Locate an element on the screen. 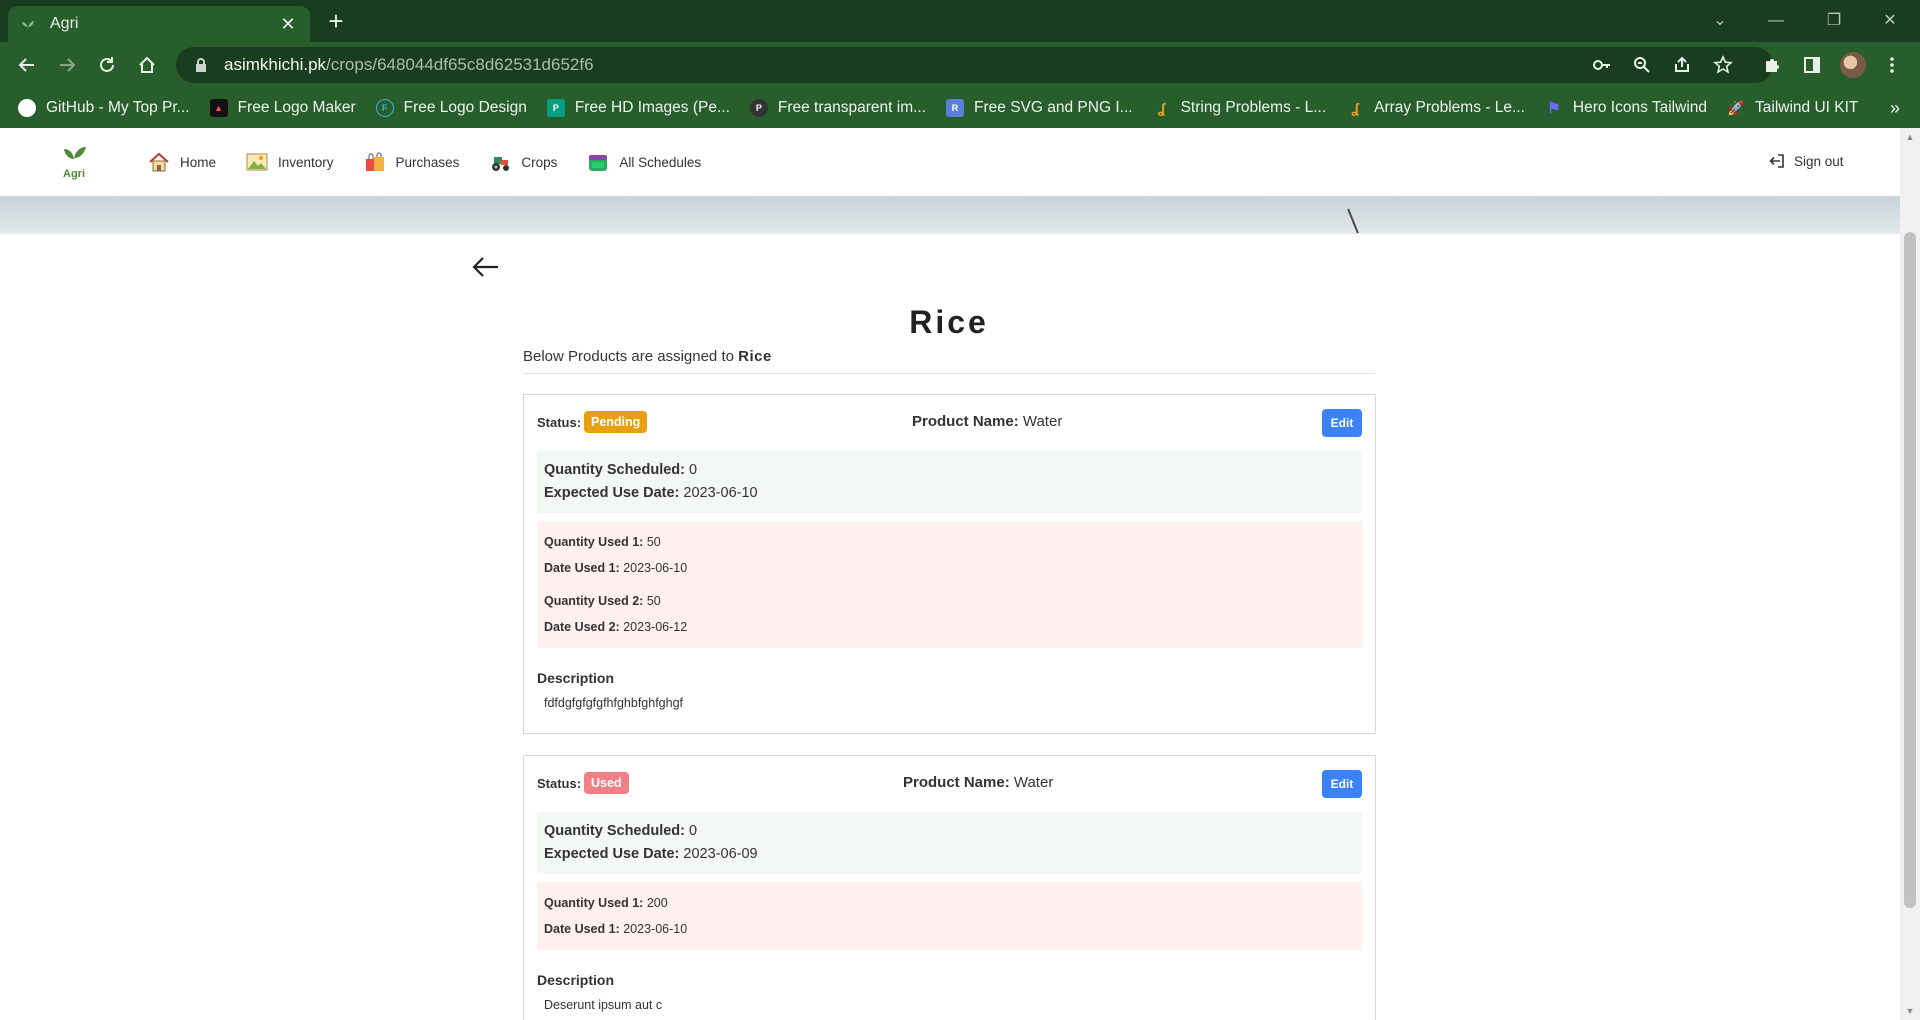 This screenshot has width=1920, height=1020. nav-home: Home is located at coordinates (182, 162).